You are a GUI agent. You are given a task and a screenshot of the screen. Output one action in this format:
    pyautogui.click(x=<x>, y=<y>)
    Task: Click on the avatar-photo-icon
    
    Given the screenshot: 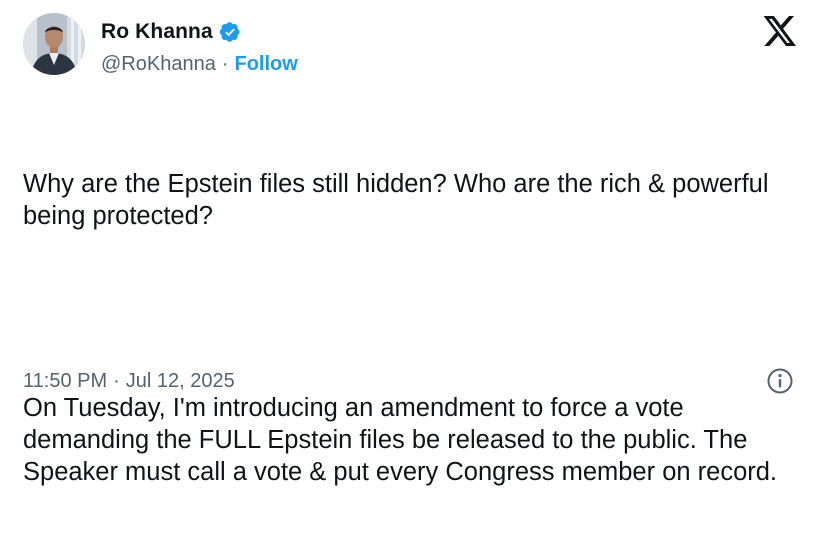 What is the action you would take?
    pyautogui.click(x=54, y=44)
    